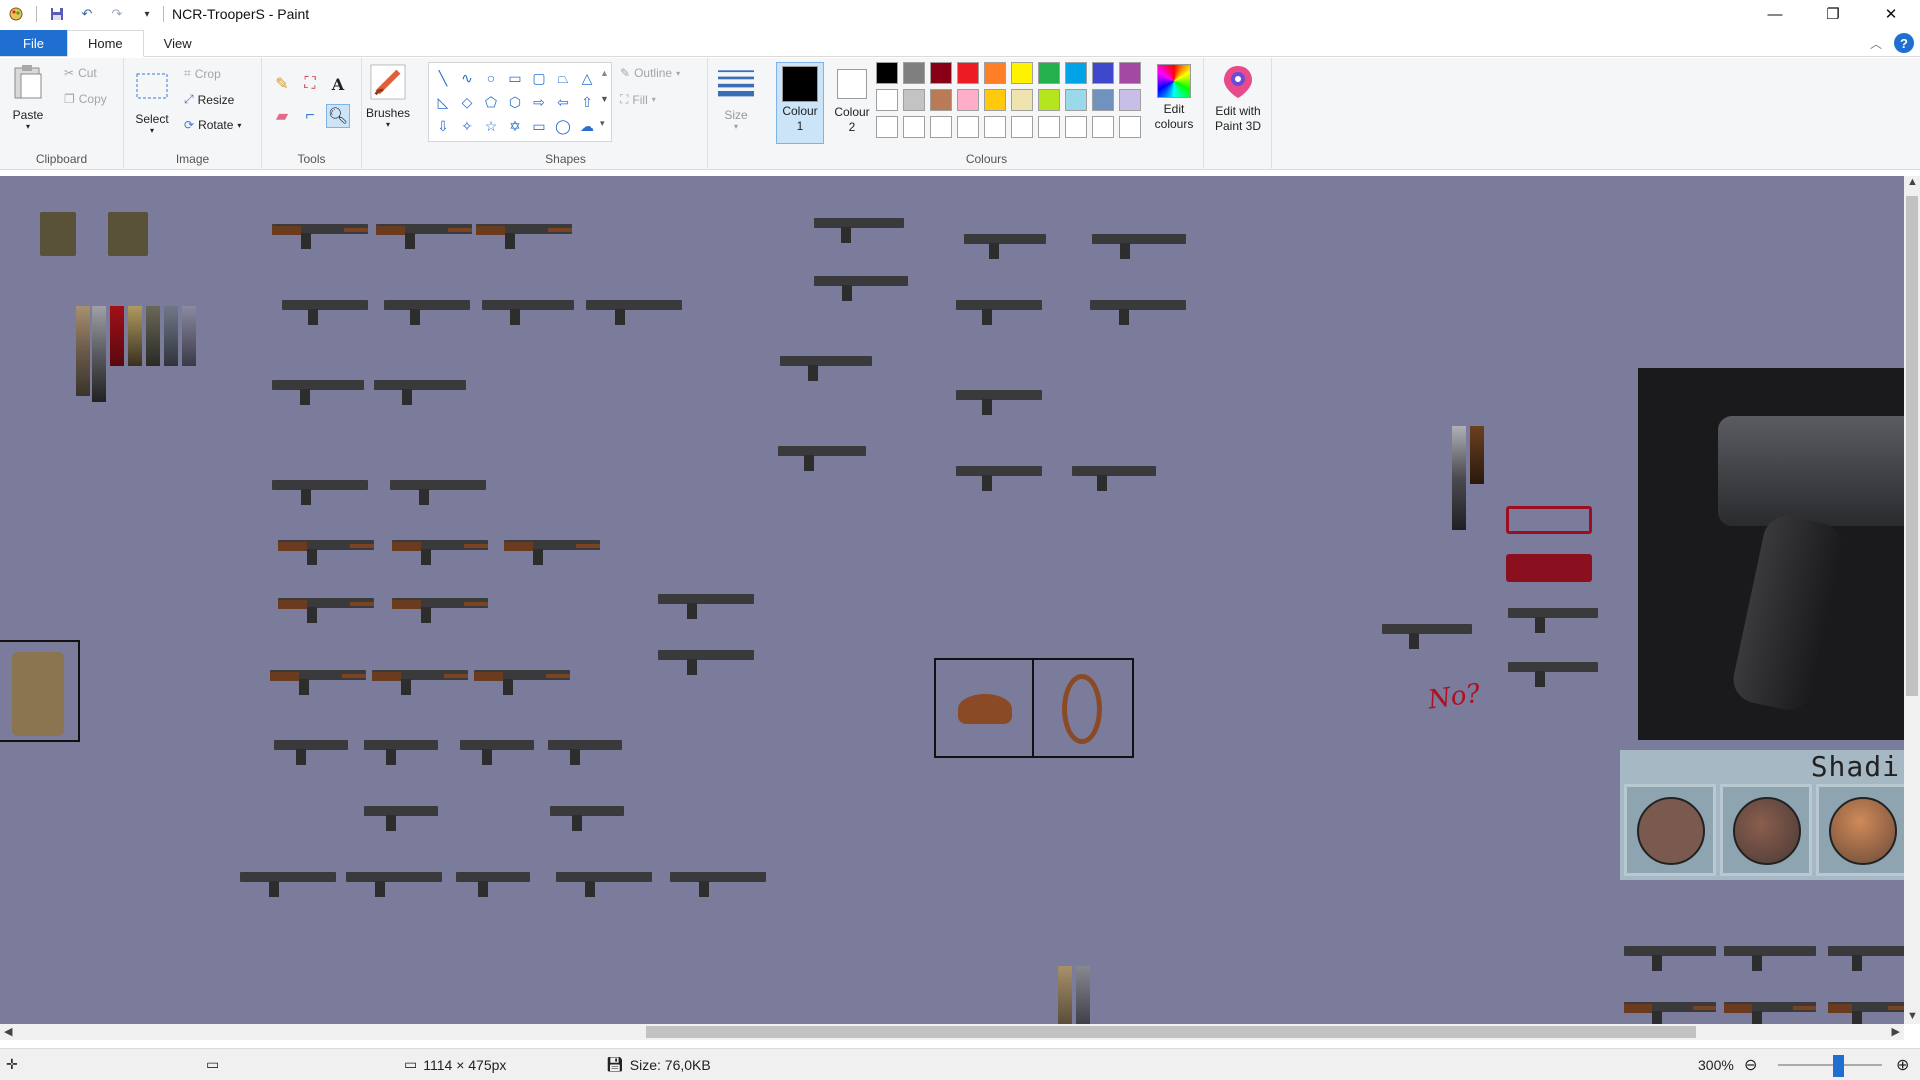 The width and height of the screenshot is (1920, 1080). I want to click on pencil-icon: ✎, so click(282, 84).